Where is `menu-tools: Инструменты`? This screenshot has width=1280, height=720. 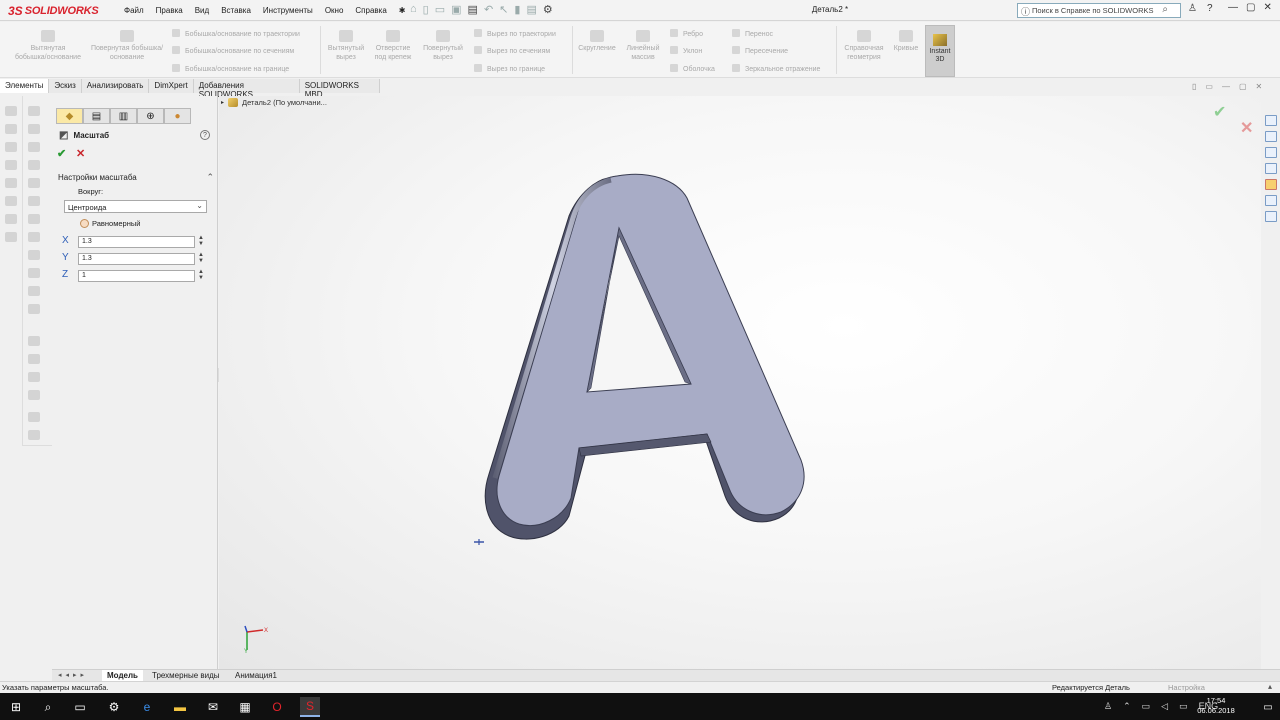 menu-tools: Инструменты is located at coordinates (288, 10).